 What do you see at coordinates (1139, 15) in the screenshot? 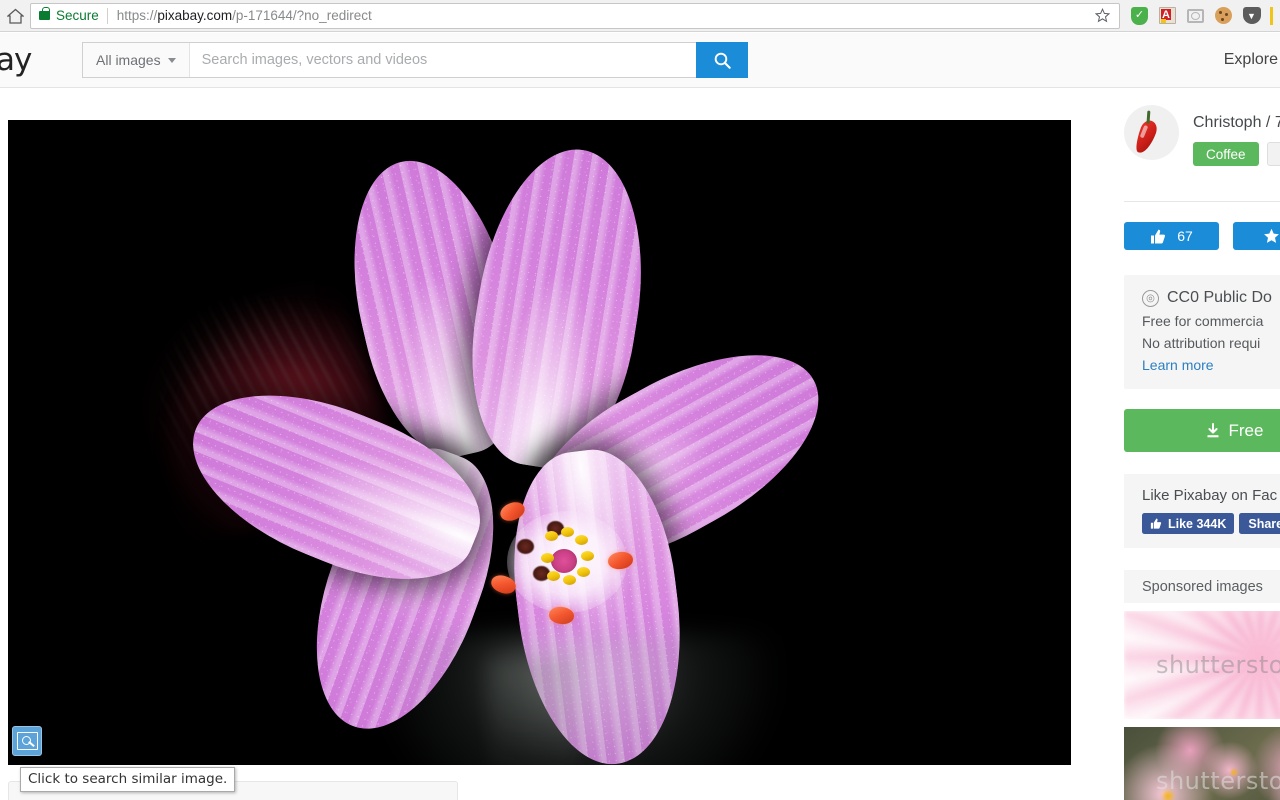
I see `adguard-shield-icon: ✓` at bounding box center [1139, 15].